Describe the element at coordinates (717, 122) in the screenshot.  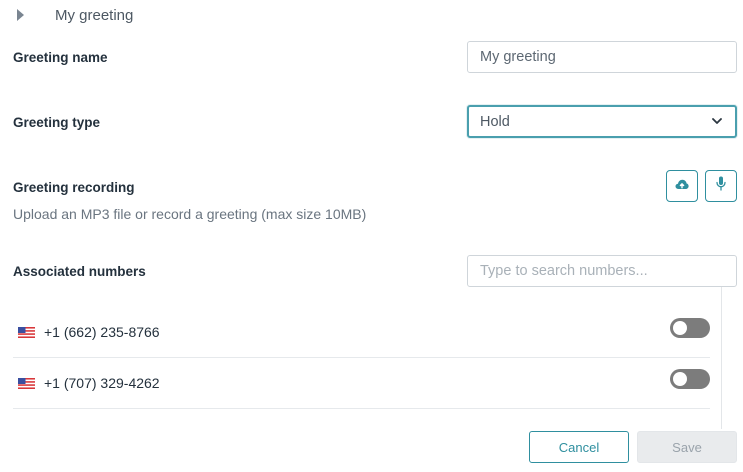
I see `chevron-down-icon` at that location.